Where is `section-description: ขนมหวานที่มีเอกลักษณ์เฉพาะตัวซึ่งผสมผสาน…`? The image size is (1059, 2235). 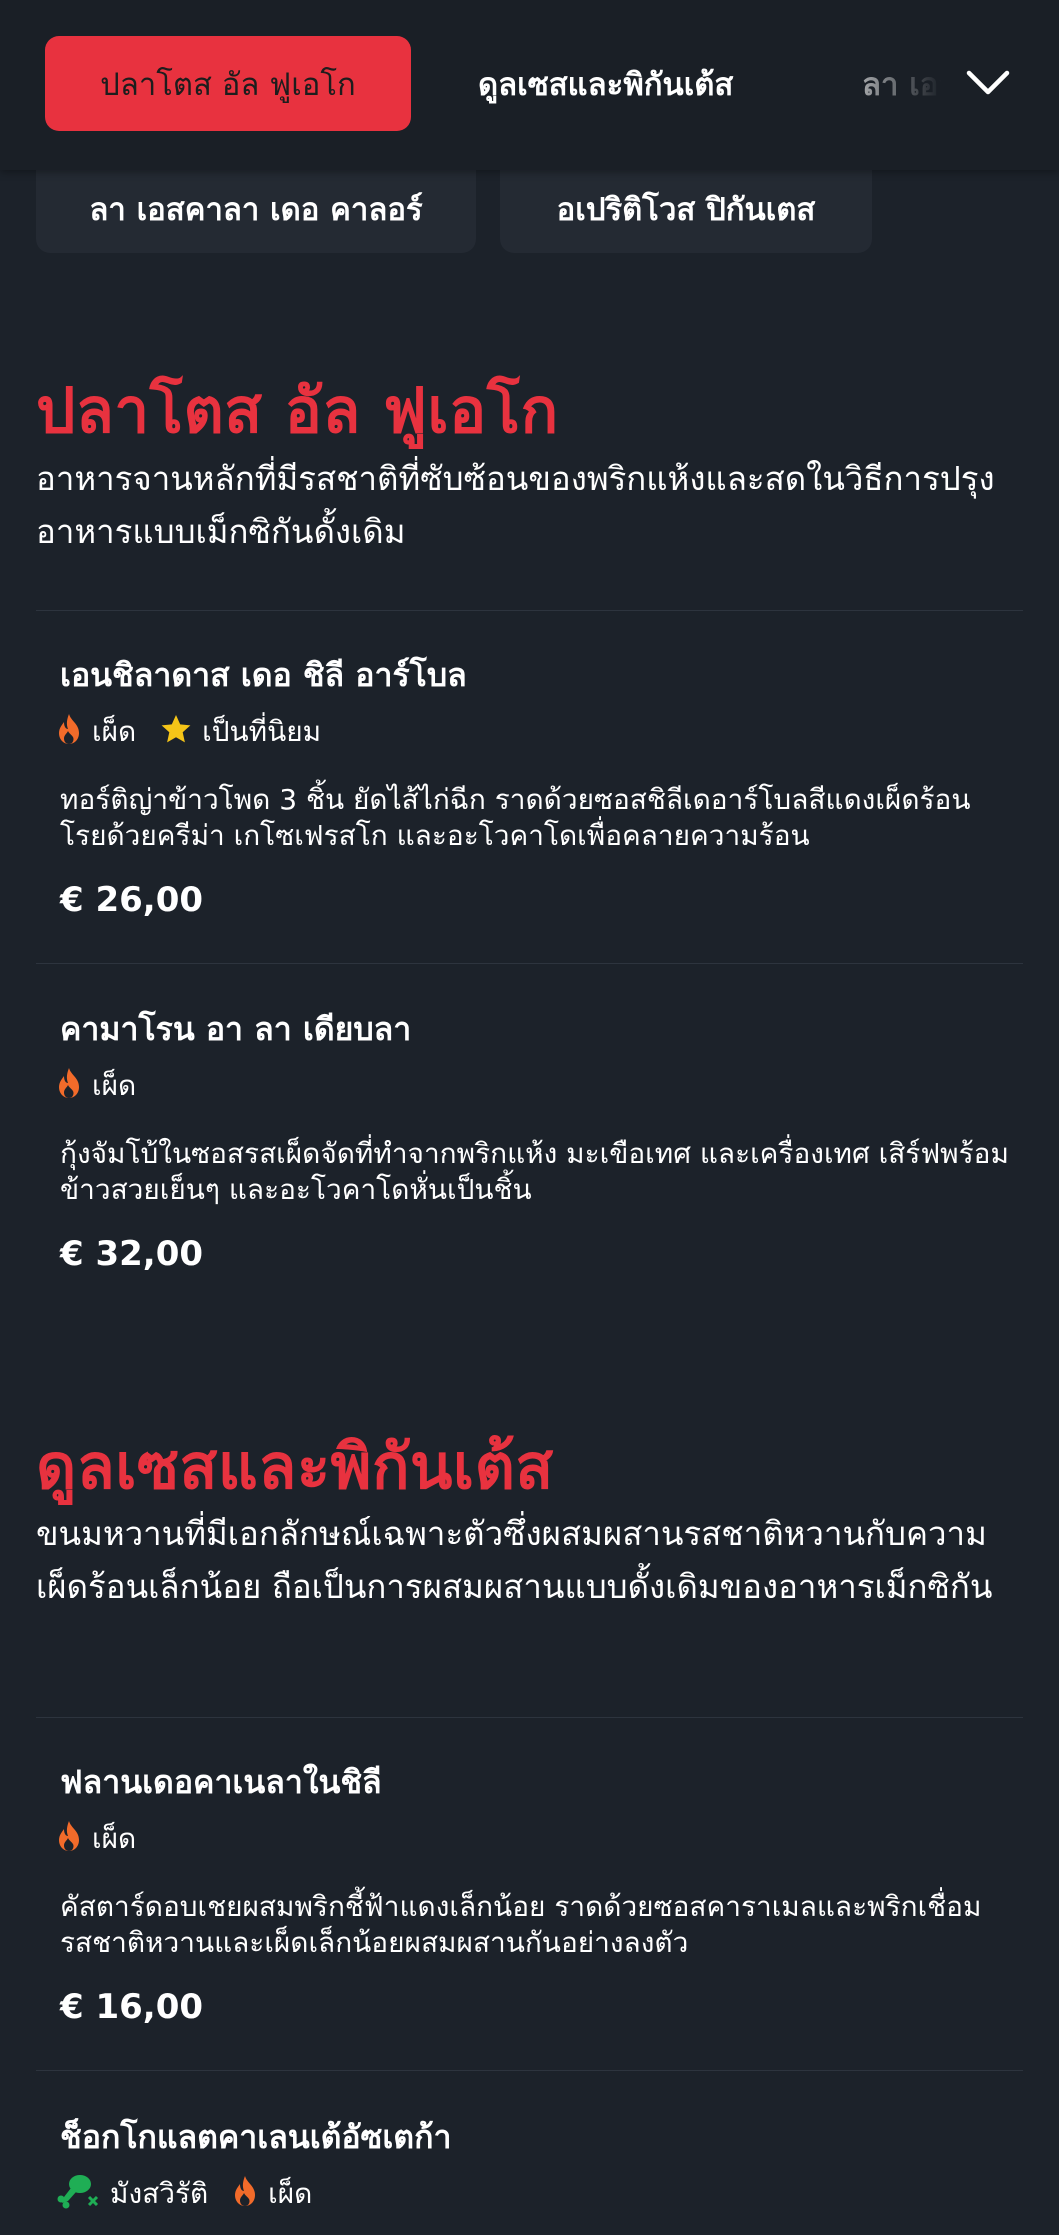
section-description: ขนมหวานที่มีเอกลักษณ์เฉพาะตัวซึ่งผสมผสาน… is located at coordinates (514, 1560).